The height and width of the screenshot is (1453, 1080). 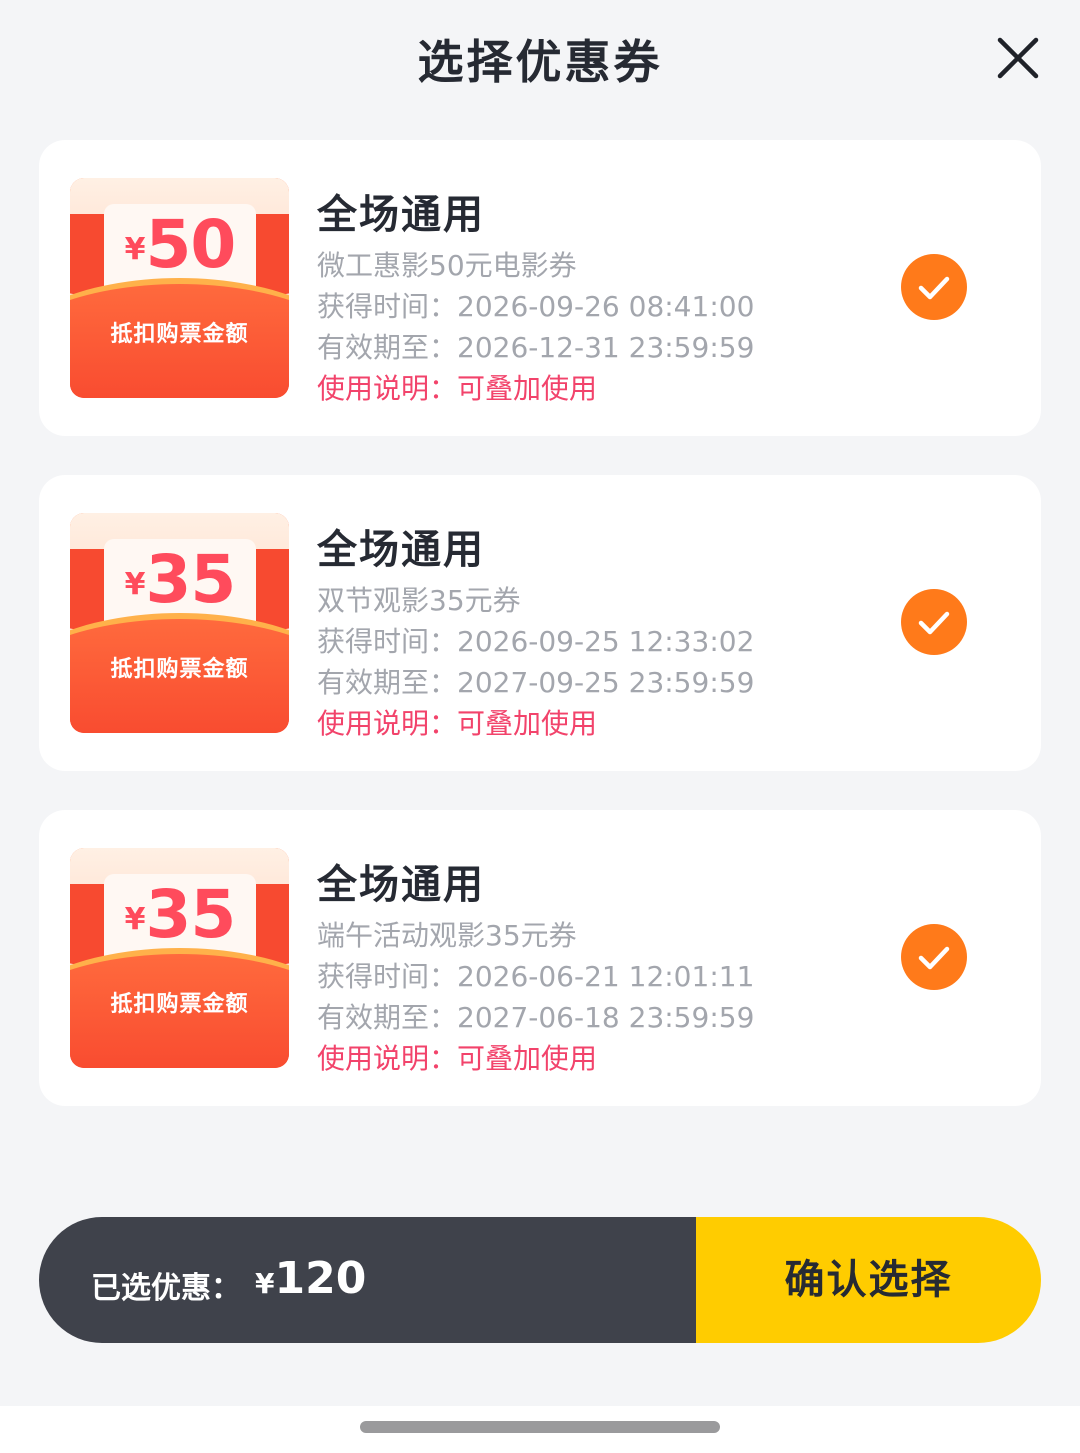 I want to click on home-indicator-area, so click(x=540, y=1429).